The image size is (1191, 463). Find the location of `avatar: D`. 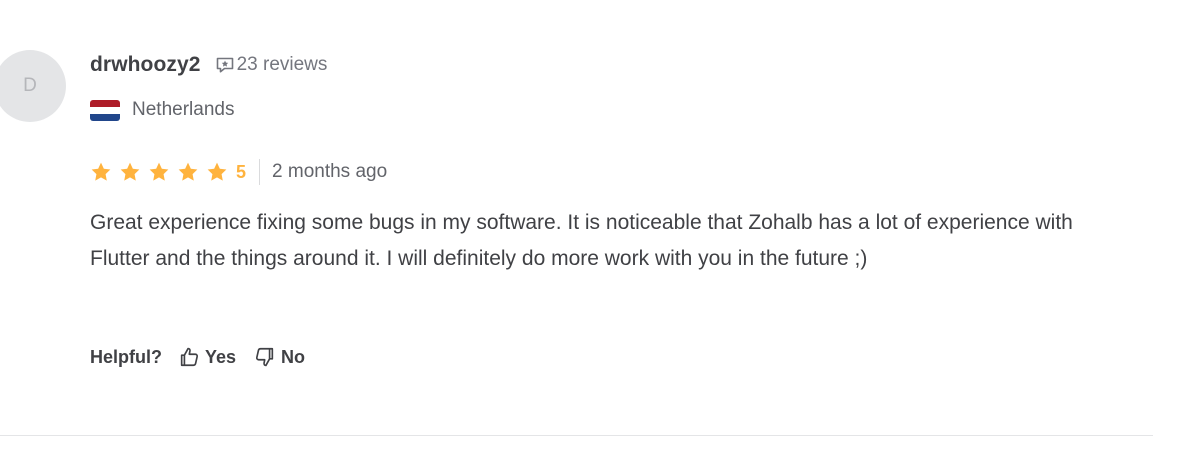

avatar: D is located at coordinates (33, 86).